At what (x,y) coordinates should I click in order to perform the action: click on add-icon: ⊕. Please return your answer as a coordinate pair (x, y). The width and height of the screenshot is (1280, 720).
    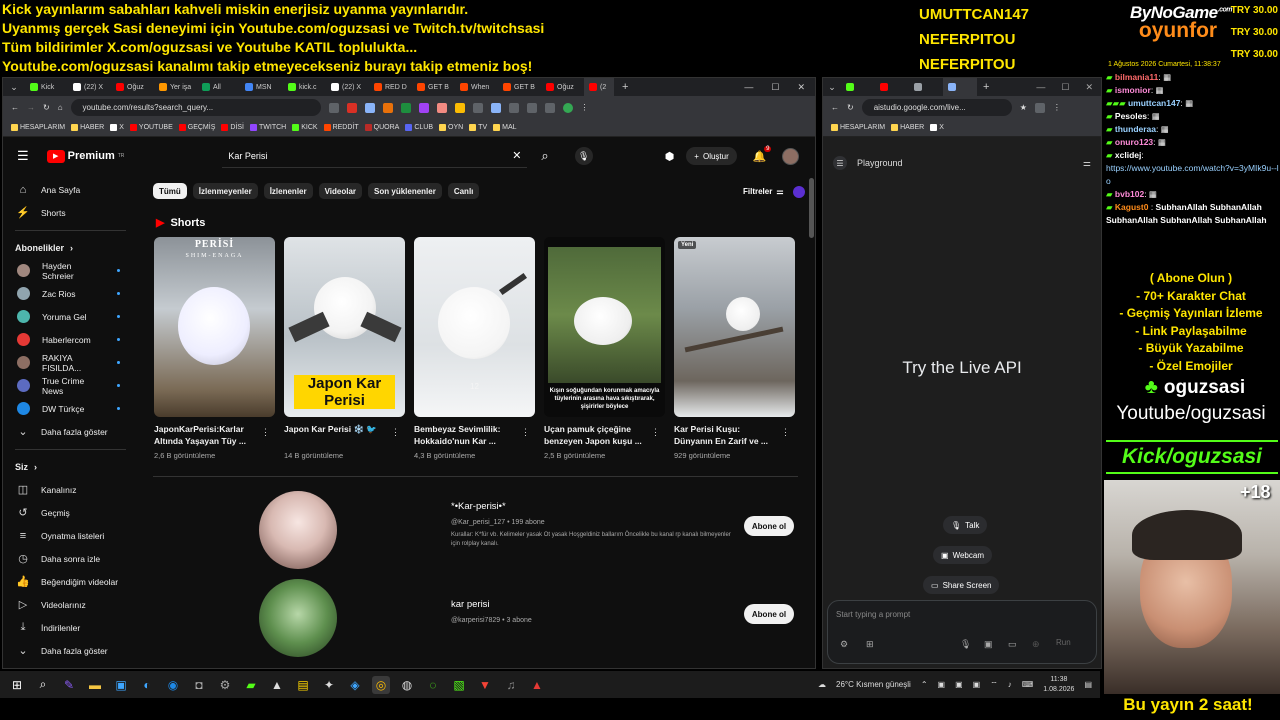
    Looking at the image, I should click on (1036, 644).